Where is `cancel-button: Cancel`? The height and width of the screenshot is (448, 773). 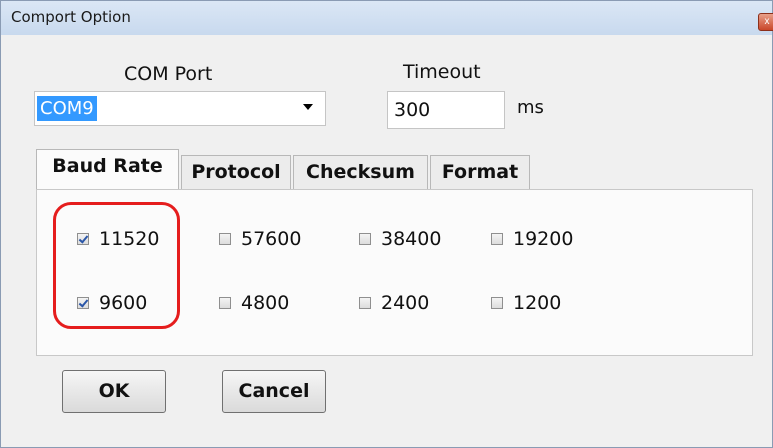
cancel-button: Cancel is located at coordinates (274, 391).